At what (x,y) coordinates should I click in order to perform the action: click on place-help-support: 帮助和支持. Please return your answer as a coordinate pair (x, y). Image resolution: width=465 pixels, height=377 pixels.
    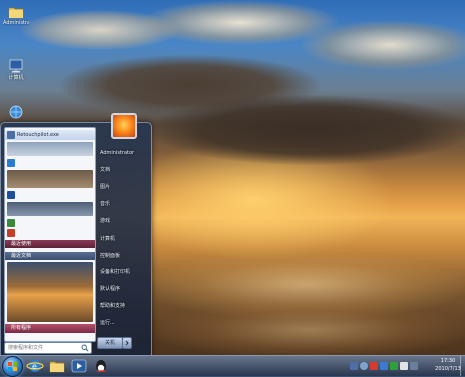
    Looking at the image, I should click on (112, 305).